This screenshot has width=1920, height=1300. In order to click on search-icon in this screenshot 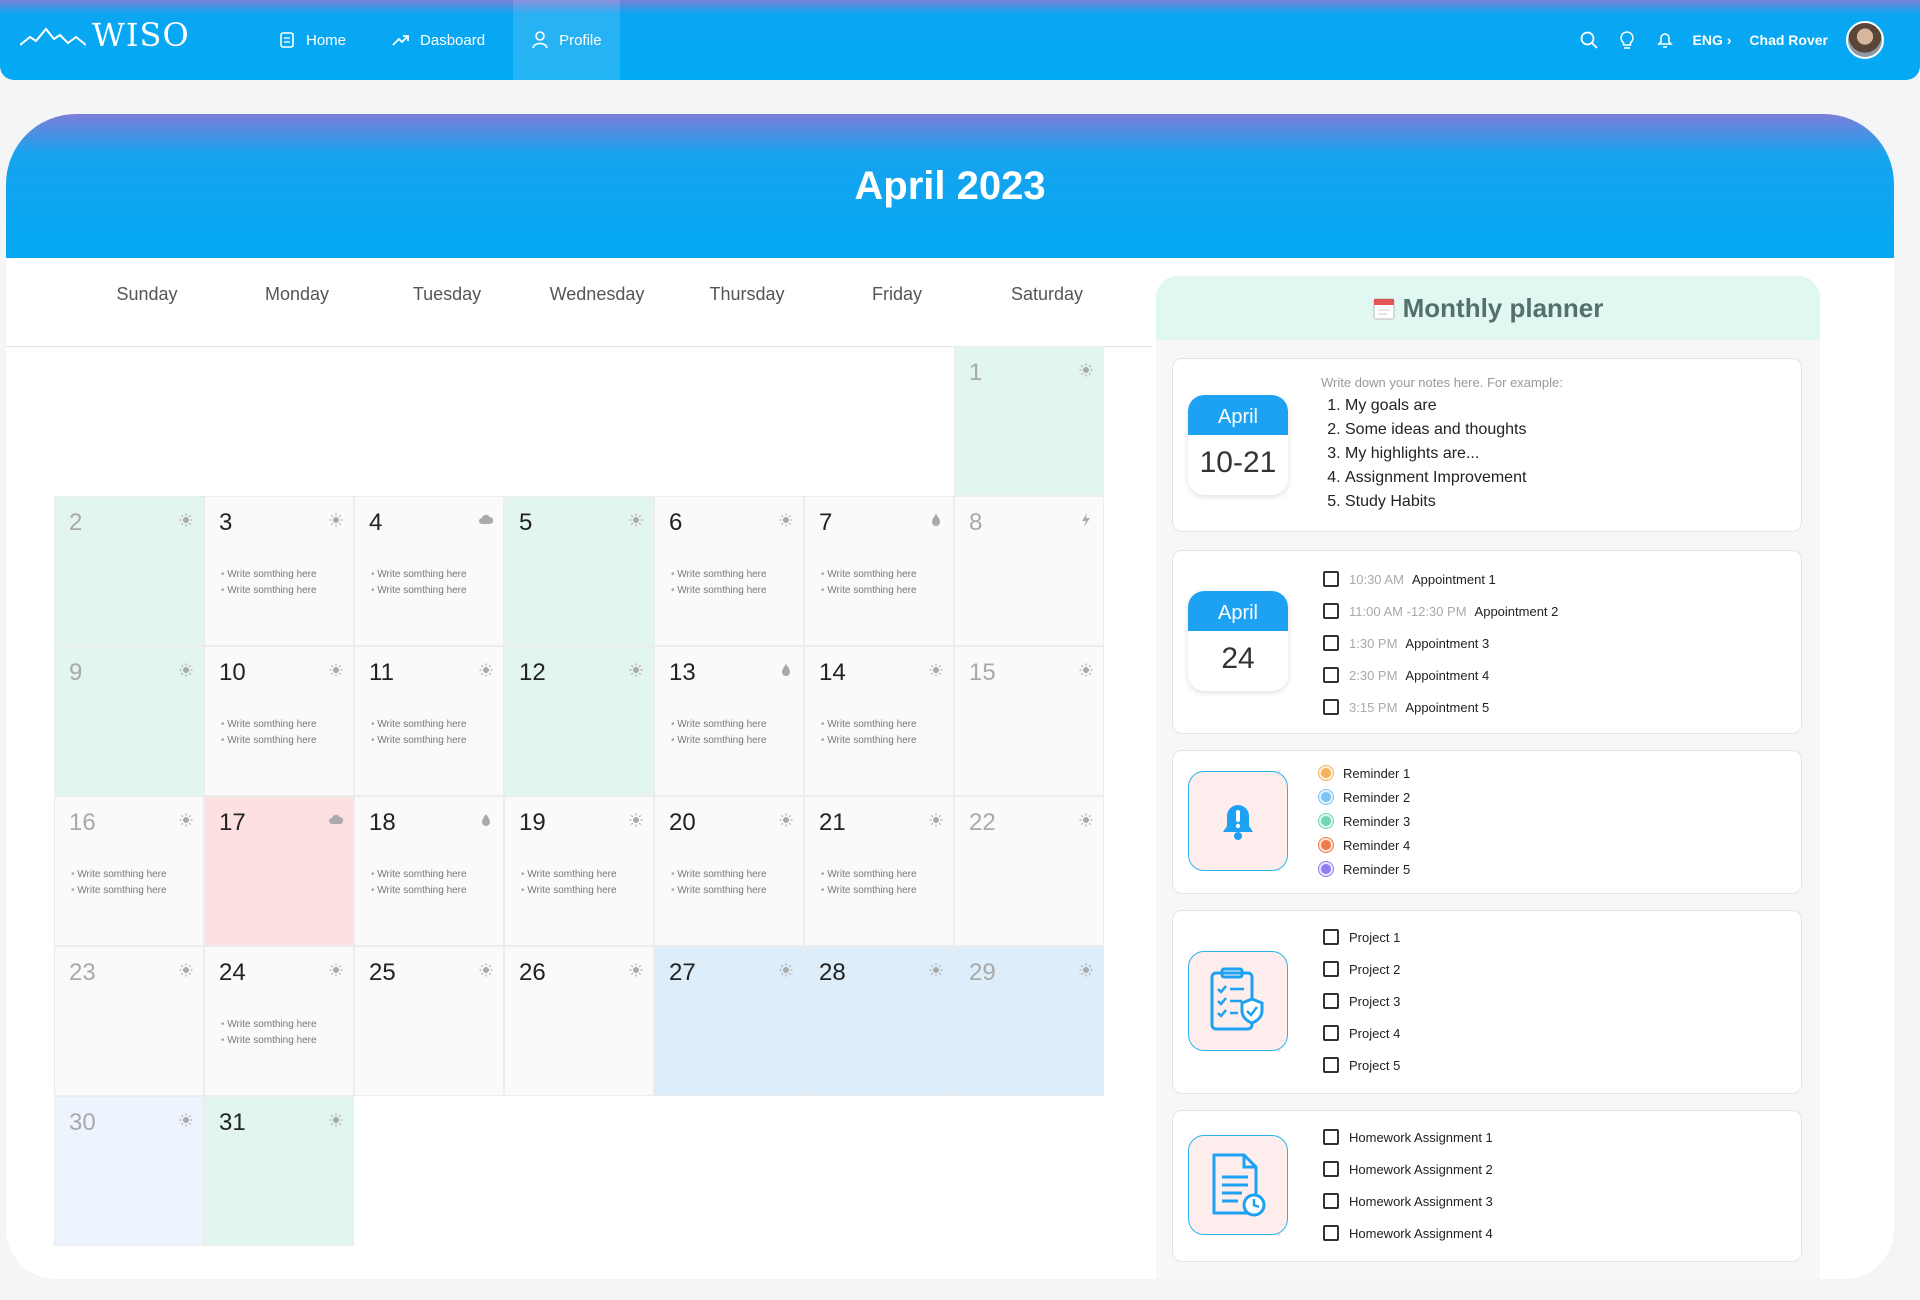, I will do `click(1589, 40)`.